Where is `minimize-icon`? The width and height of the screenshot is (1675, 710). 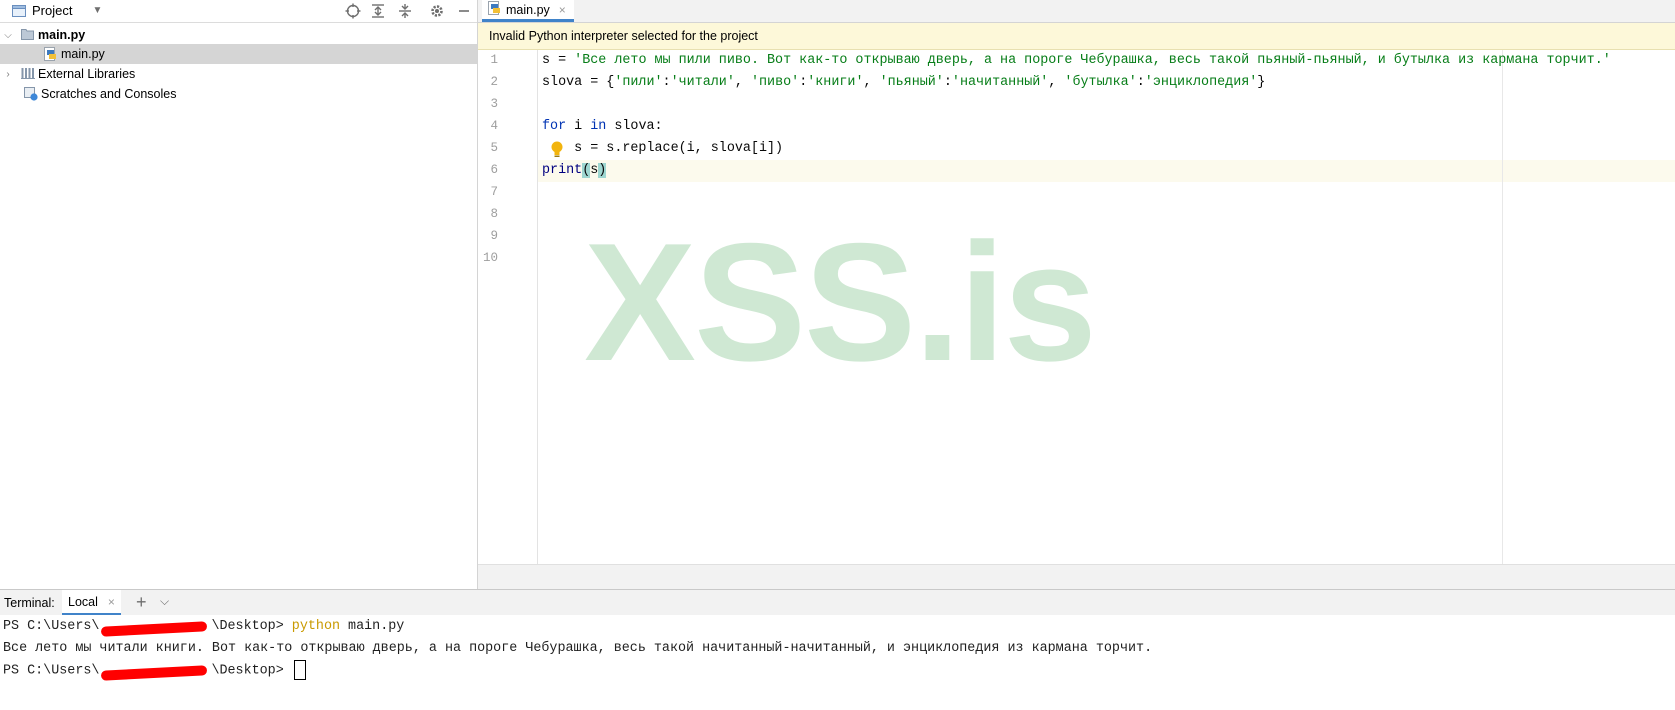
minimize-icon is located at coordinates (464, 11).